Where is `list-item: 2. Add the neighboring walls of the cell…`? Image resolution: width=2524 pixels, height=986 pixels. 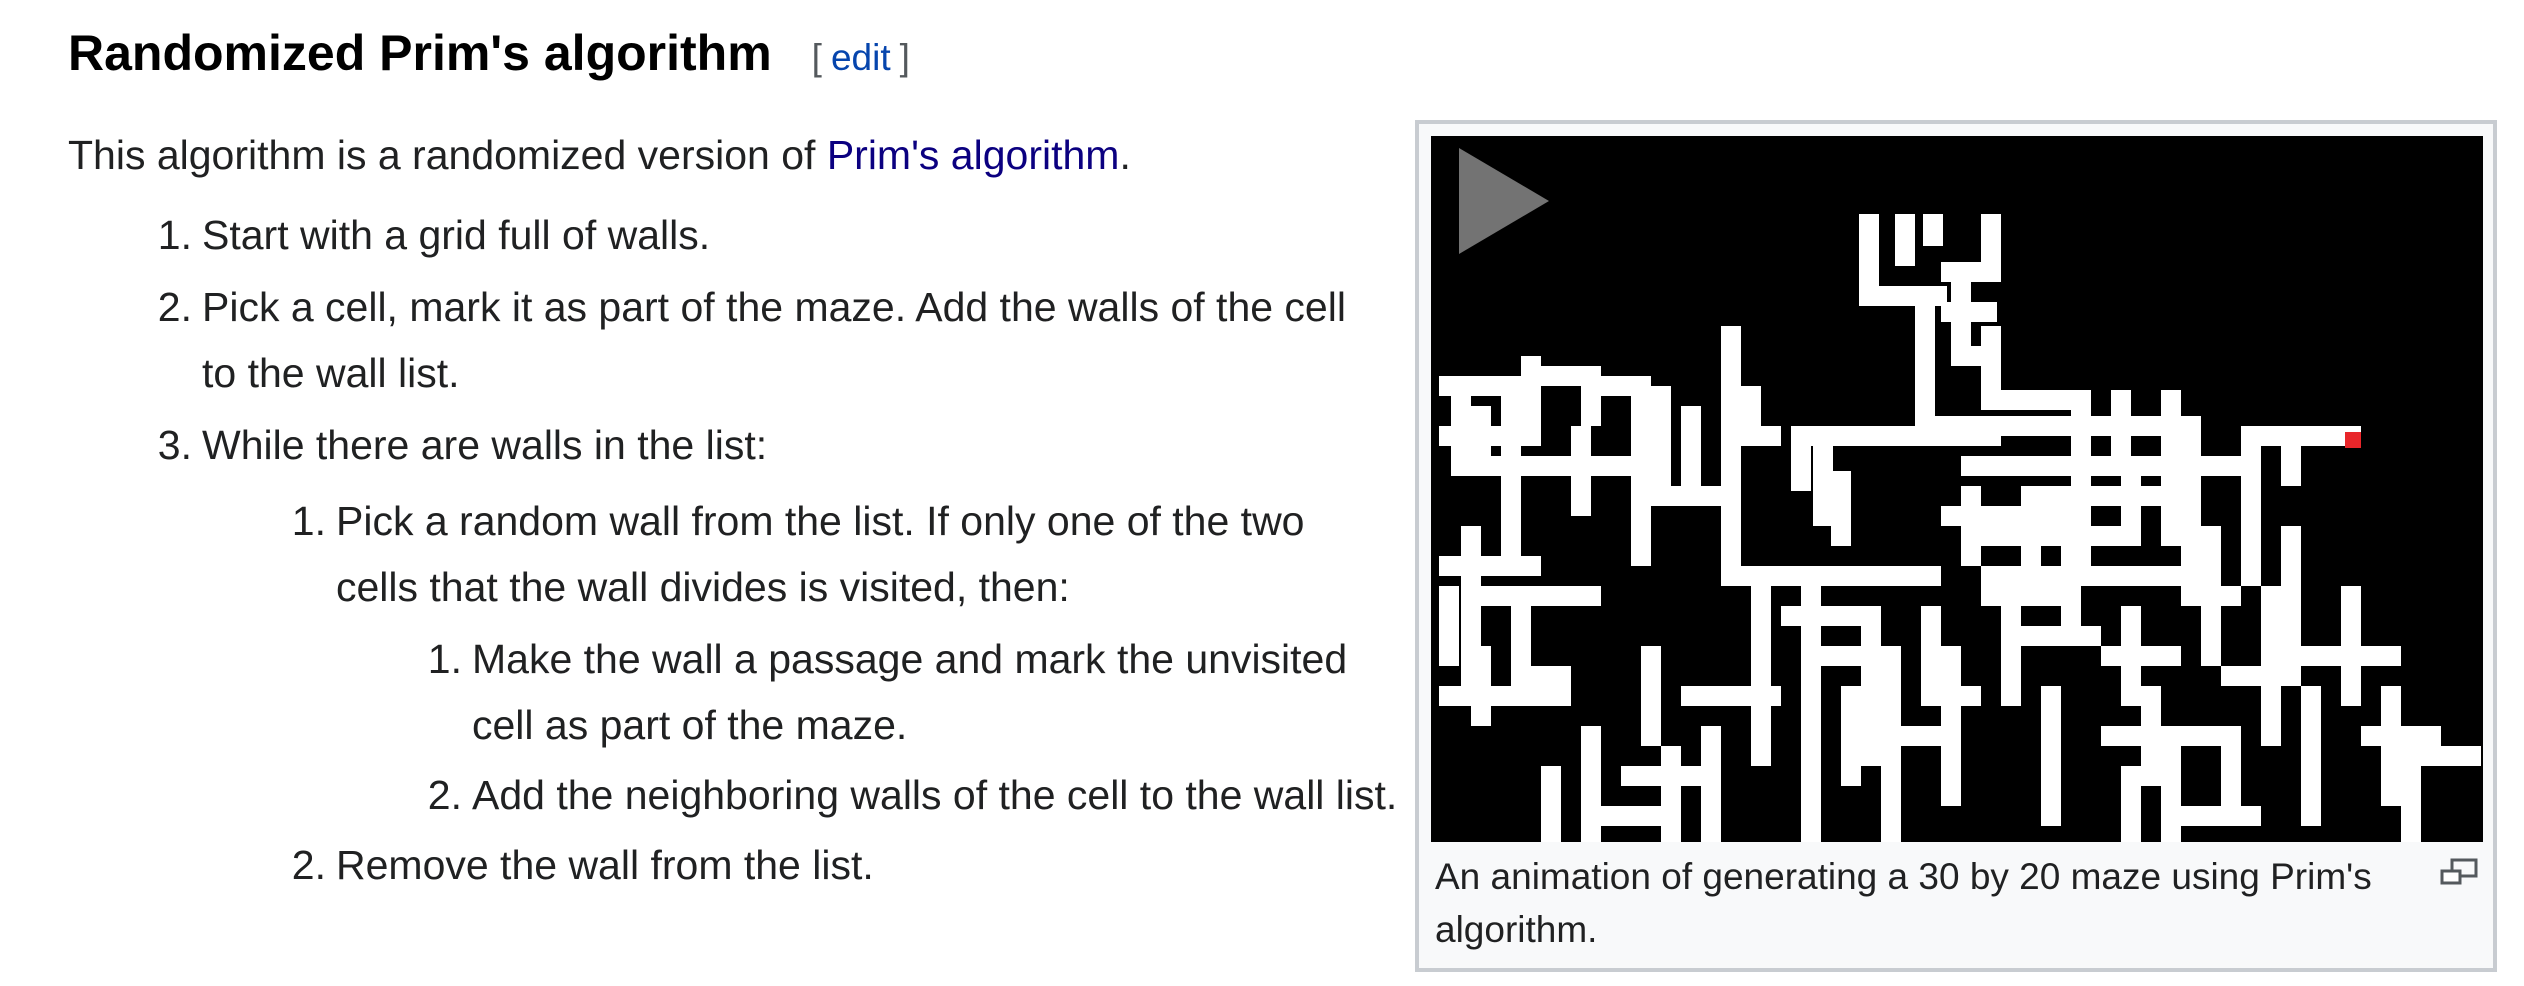
list-item: 2. Add the neighboring walls of the cell… is located at coordinates (915, 795).